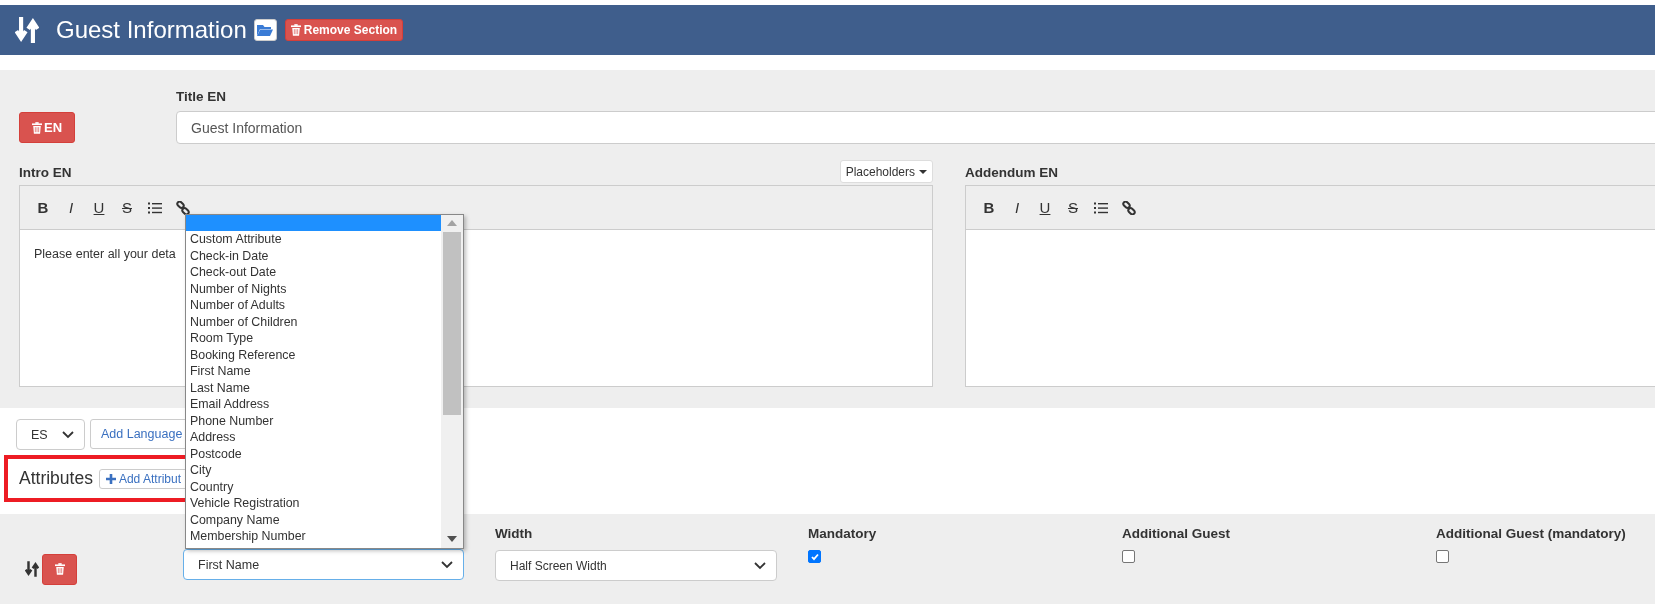  What do you see at coordinates (1011, 172) in the screenshot?
I see `field-label: Addendum EN` at bounding box center [1011, 172].